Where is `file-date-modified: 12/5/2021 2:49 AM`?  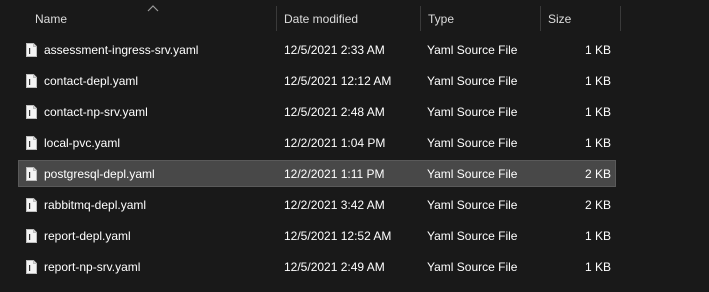 file-date-modified: 12/5/2021 2:49 AM is located at coordinates (334, 267).